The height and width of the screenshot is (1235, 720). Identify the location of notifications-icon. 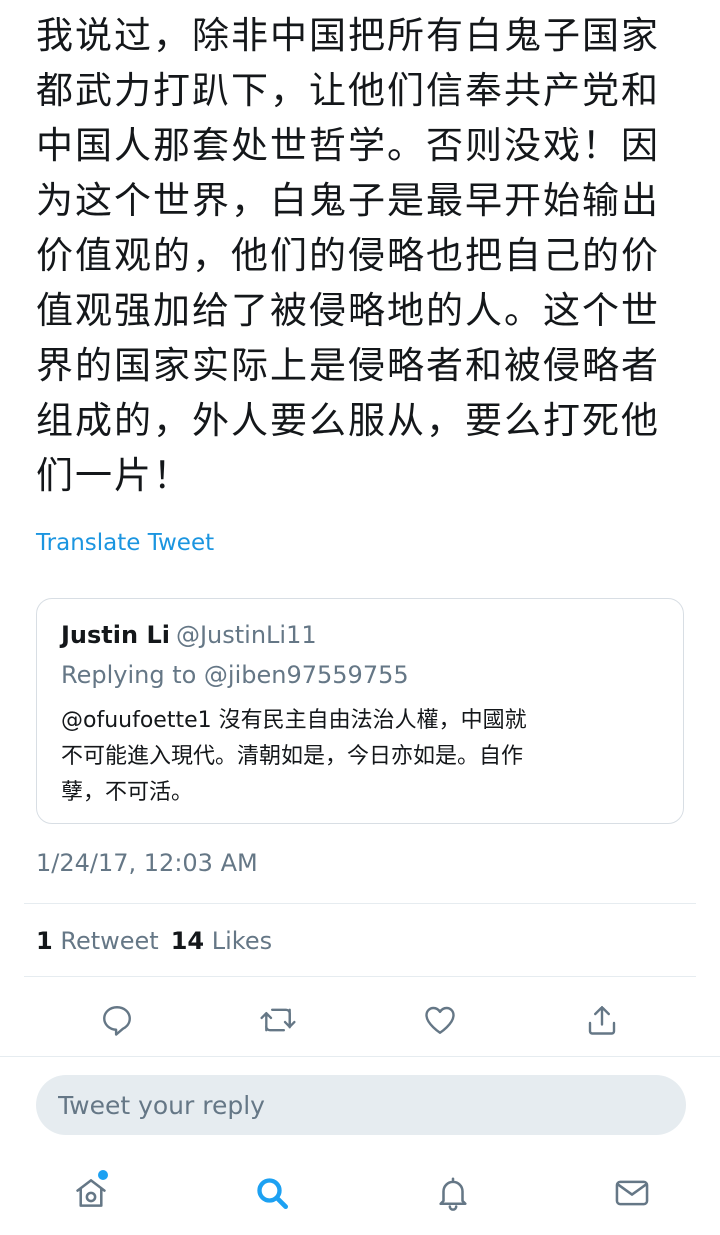
(453, 1194).